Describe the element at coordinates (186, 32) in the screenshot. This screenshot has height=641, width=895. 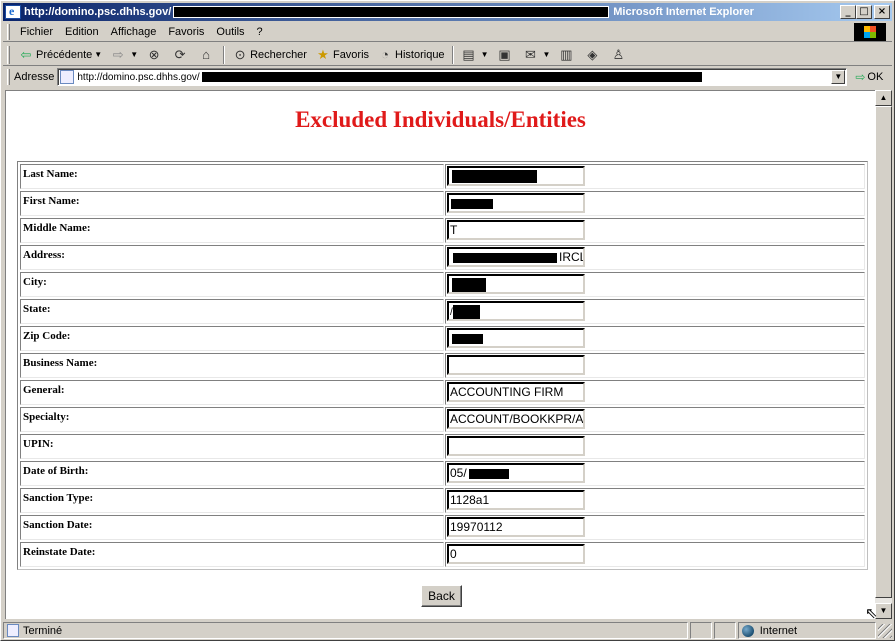
I see `menu-favoris: Favoris` at that location.